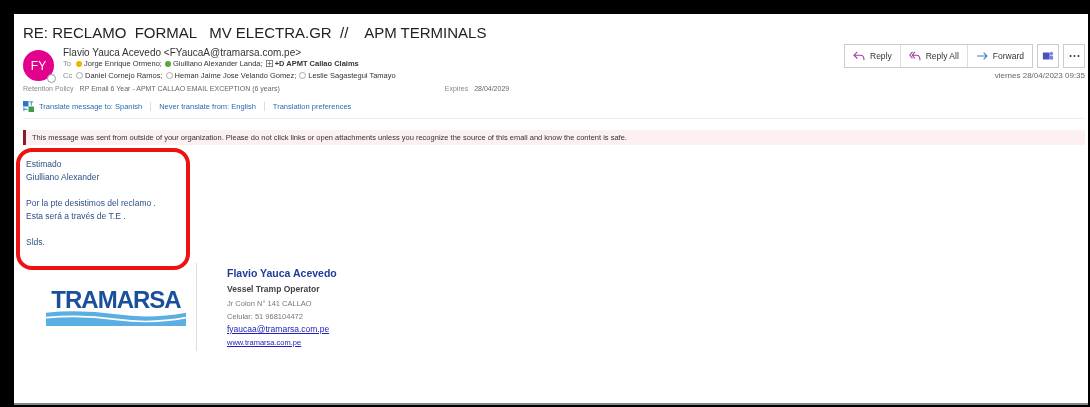 The width and height of the screenshot is (1090, 407). Describe the element at coordinates (116, 307) in the screenshot. I see `tramarsa-logo: TRAMARSA` at that location.